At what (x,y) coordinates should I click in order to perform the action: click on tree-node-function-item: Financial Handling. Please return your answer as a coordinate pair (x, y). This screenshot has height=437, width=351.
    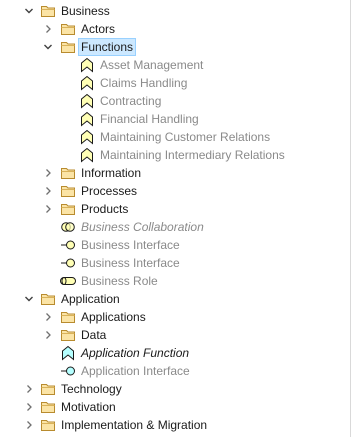
    Looking at the image, I should click on (175, 119).